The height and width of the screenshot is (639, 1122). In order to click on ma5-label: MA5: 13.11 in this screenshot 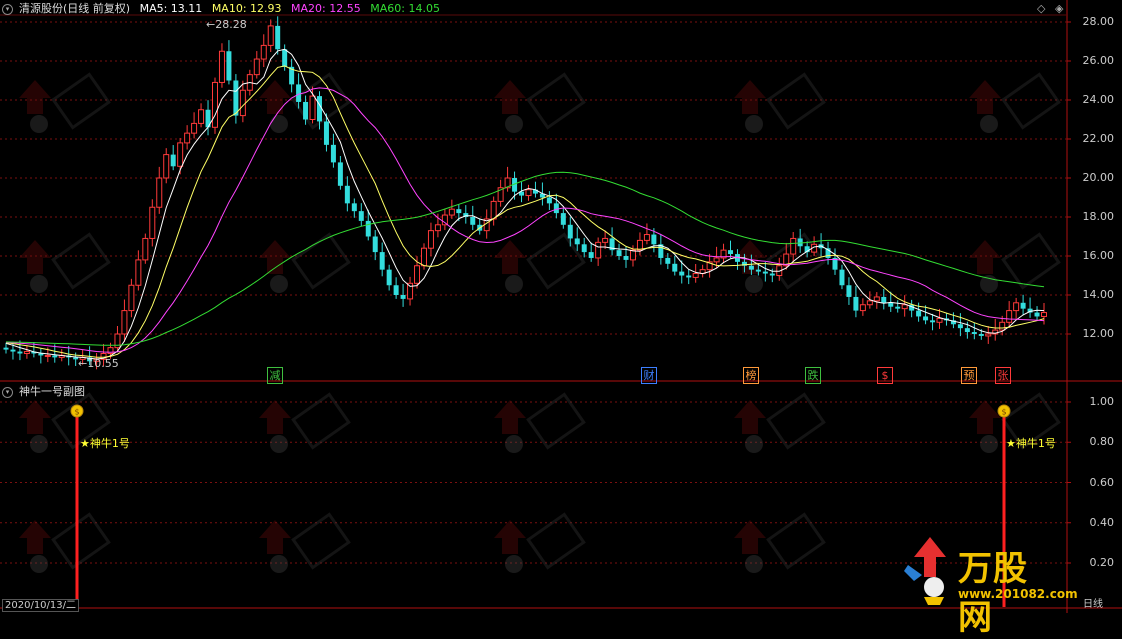, I will do `click(171, 8)`.